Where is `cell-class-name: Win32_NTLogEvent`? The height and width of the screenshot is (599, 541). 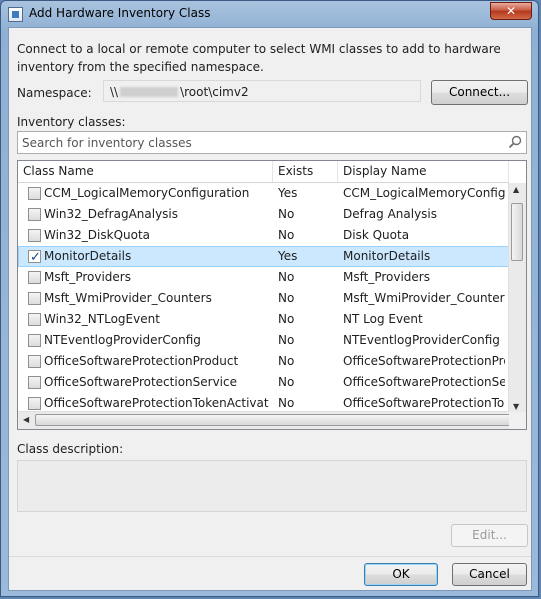 cell-class-name: Win32_NTLogEvent is located at coordinates (102, 319).